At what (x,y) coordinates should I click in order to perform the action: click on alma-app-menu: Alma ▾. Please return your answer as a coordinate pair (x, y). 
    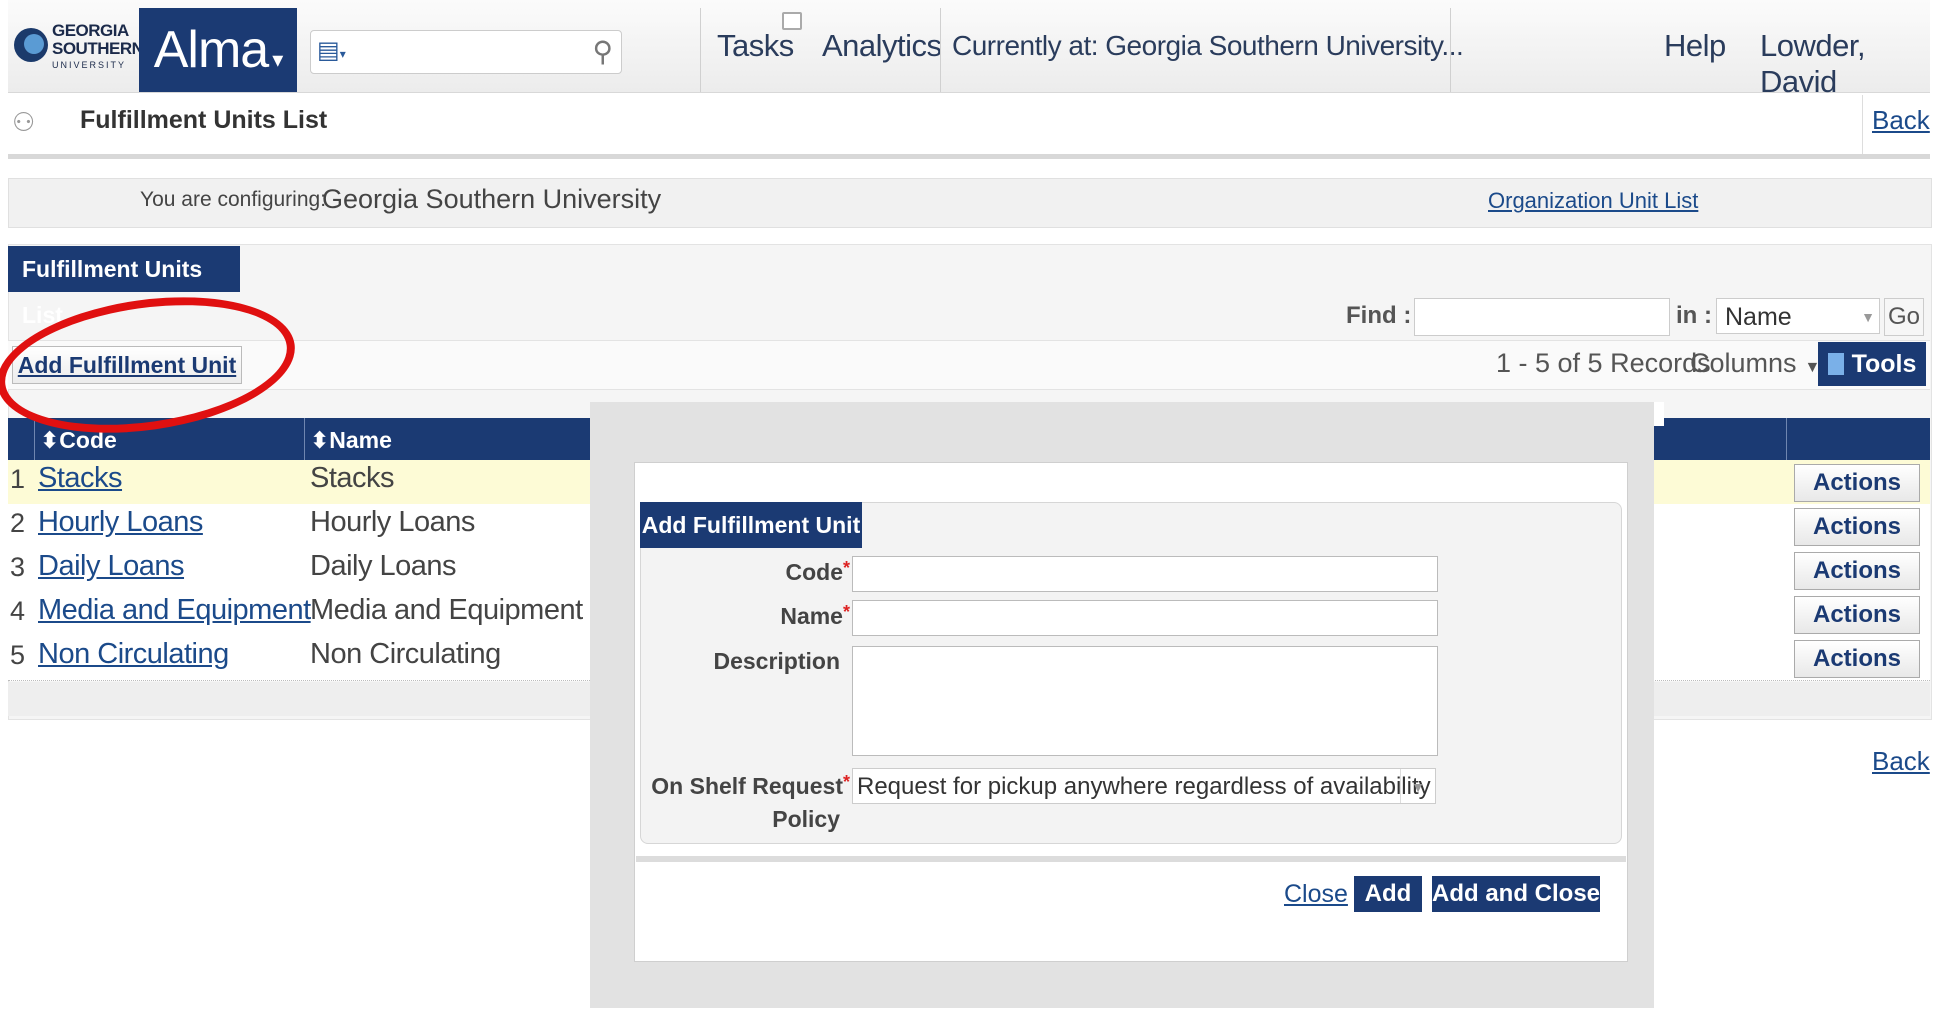
    Looking at the image, I should click on (218, 50).